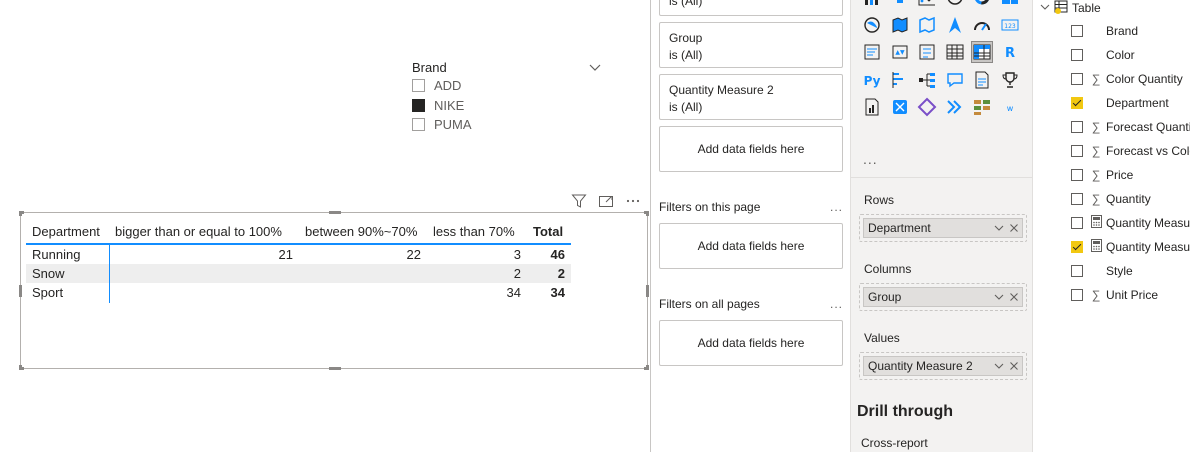 The width and height of the screenshot is (1190, 452). What do you see at coordinates (955, 52) in the screenshot?
I see `table-icon` at bounding box center [955, 52].